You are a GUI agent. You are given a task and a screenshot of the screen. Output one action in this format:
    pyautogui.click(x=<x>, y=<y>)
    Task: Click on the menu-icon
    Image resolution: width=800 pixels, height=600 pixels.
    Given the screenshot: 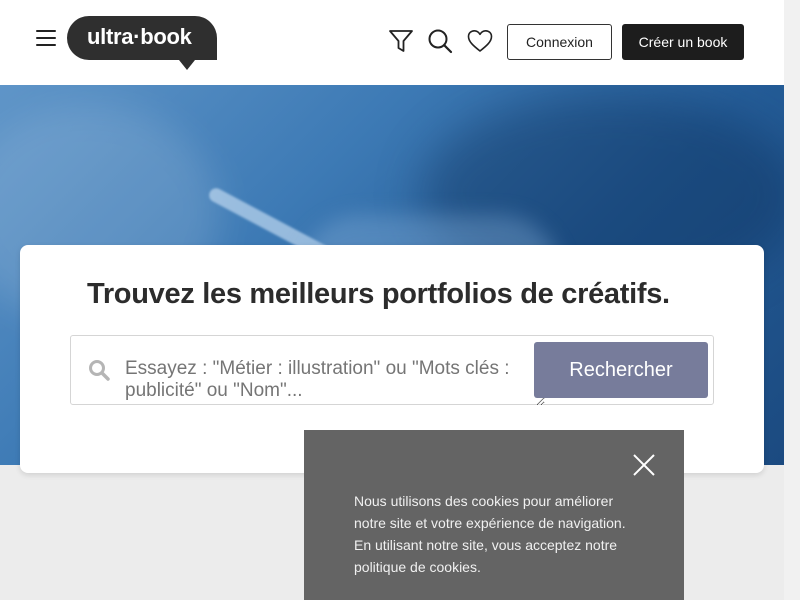 What is the action you would take?
    pyautogui.click(x=46, y=39)
    